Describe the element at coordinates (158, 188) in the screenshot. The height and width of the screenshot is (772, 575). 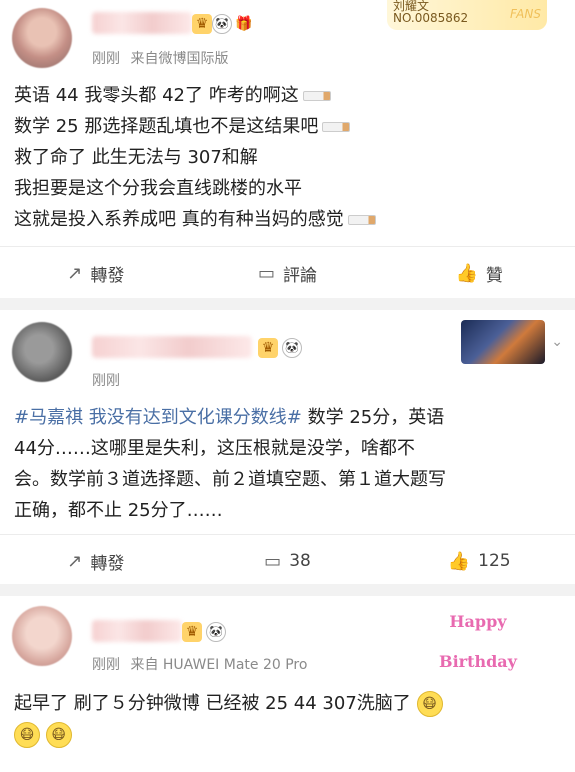
I see `post-line: 我担要是这个分我会直线跳楼的水平` at that location.